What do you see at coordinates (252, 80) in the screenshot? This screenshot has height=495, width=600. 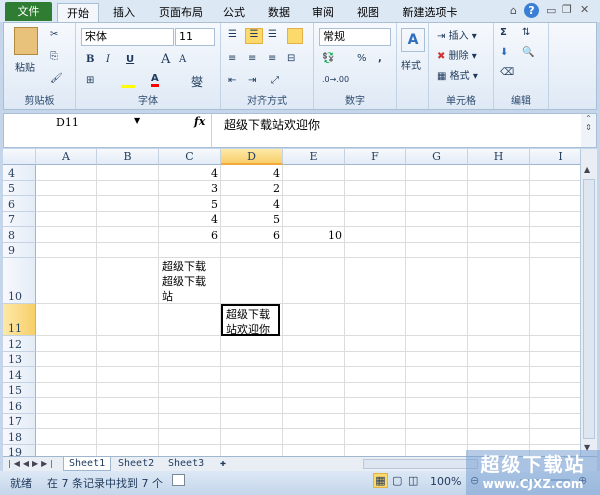 I see `increase-indent-icon: ⇥` at bounding box center [252, 80].